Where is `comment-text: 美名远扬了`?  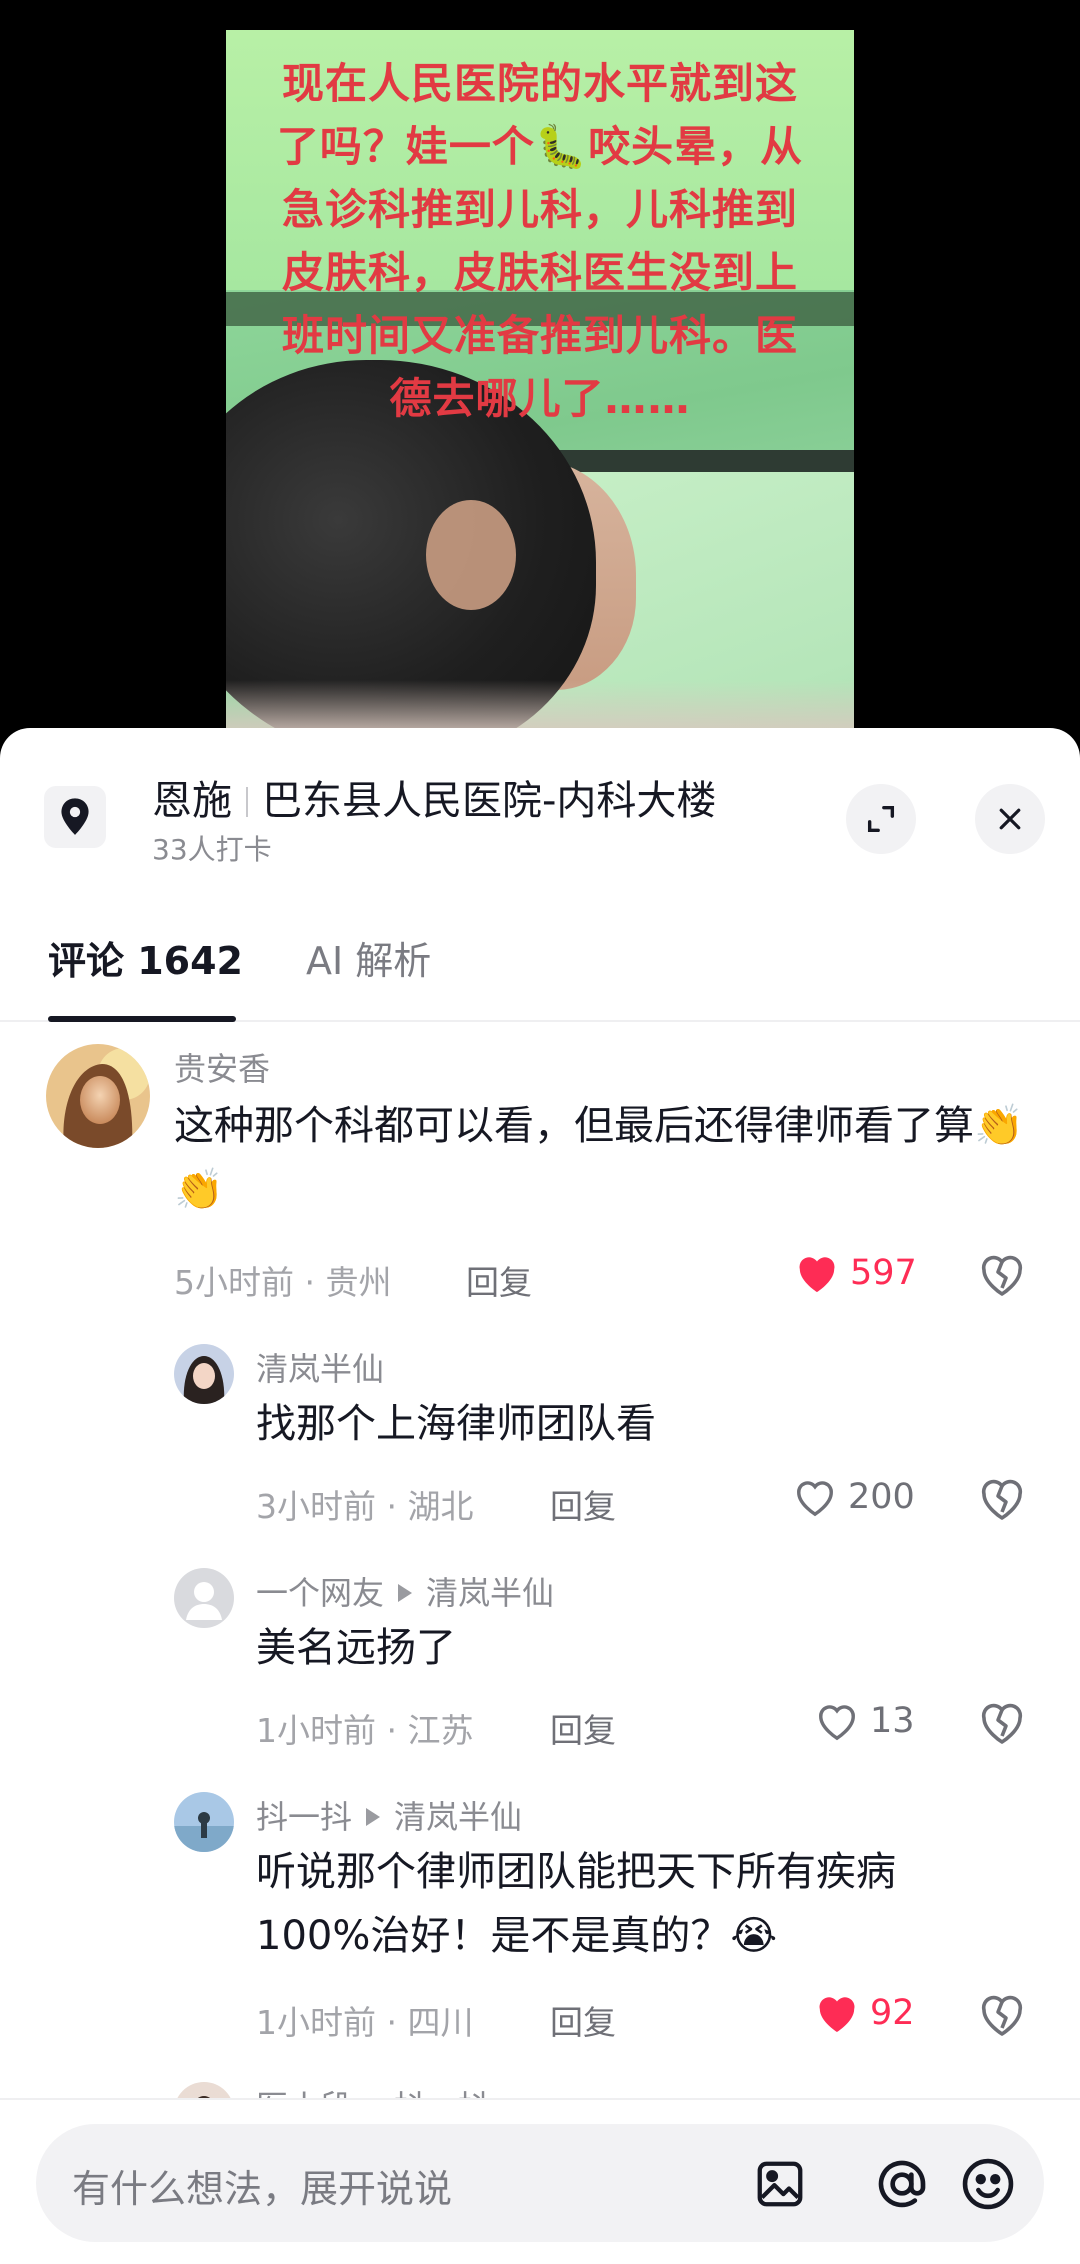 comment-text: 美名远扬了 is located at coordinates (356, 1648).